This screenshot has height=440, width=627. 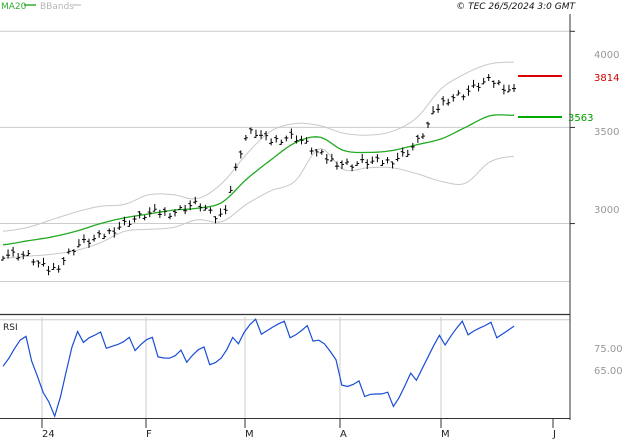 I want to click on legend-bbands: BBands, so click(x=57, y=7).